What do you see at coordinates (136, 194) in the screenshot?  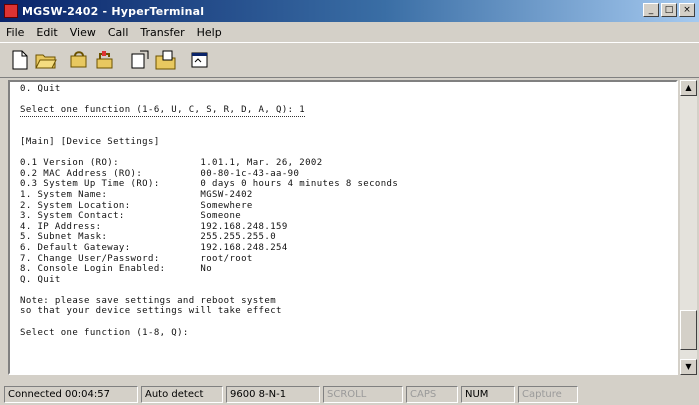 I see `terminal-line: 1. System Name: MGSW-2402` at bounding box center [136, 194].